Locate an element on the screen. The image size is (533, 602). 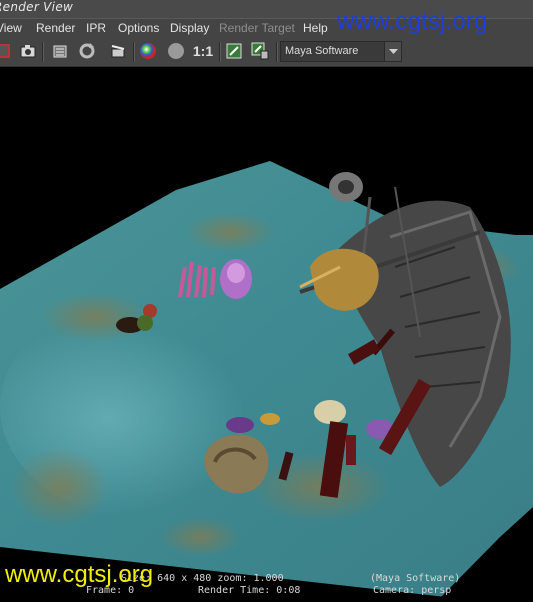
keep-image-icon is located at coordinates (234, 51).